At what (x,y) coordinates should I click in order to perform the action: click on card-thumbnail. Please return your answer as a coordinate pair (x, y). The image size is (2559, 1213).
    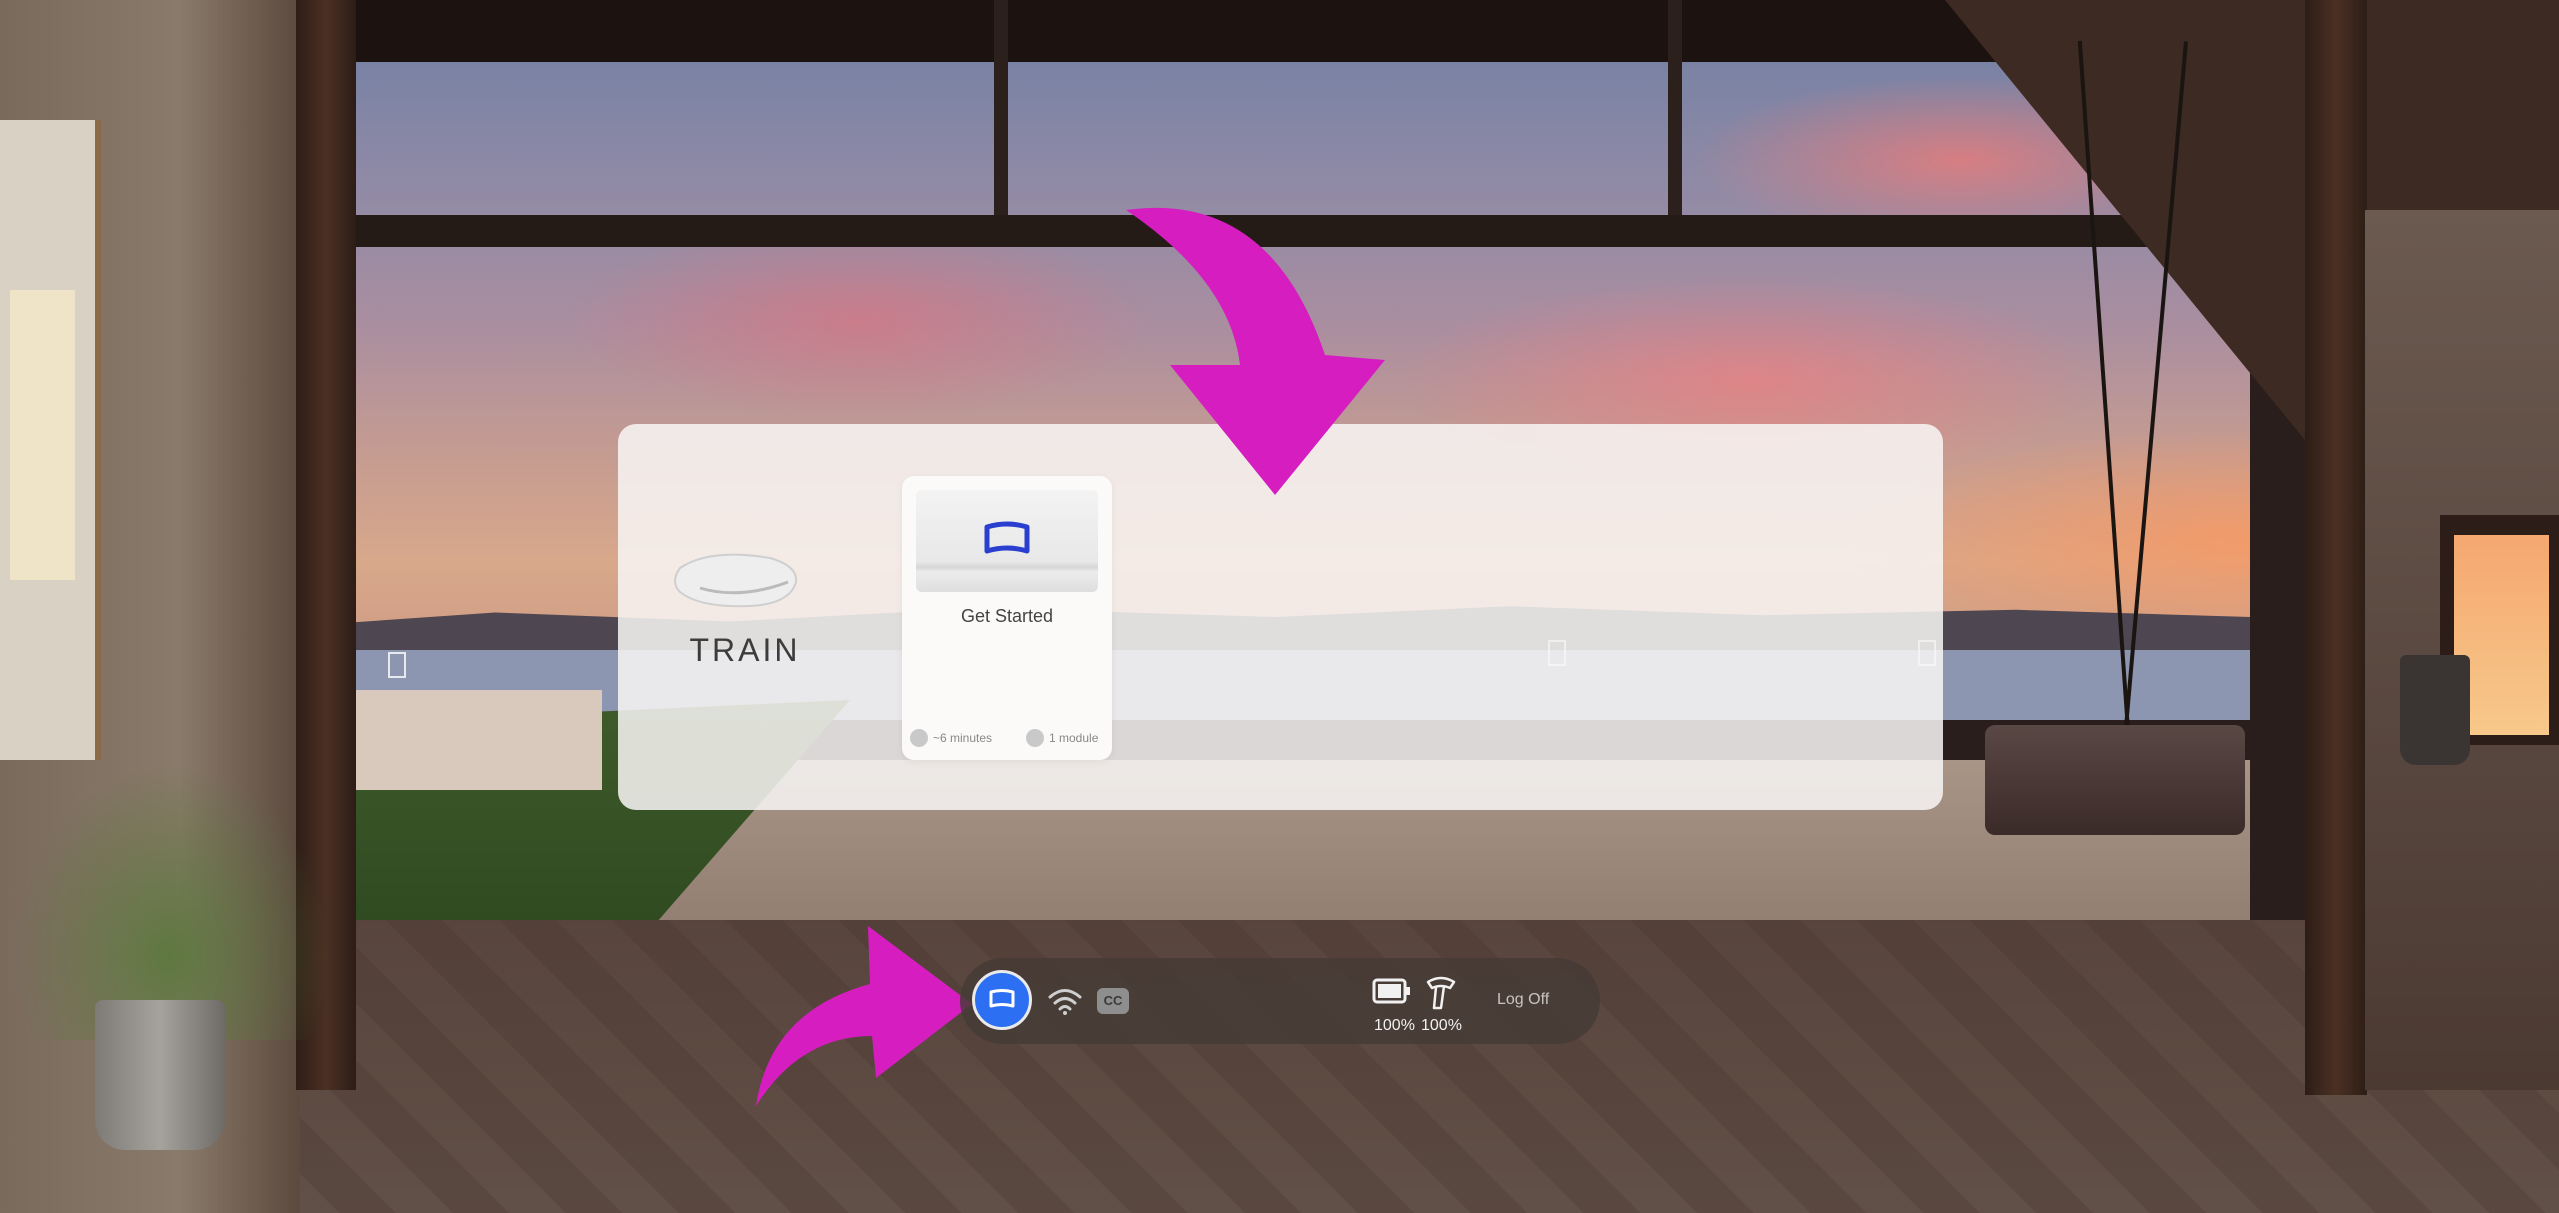
    Looking at the image, I should click on (1007, 541).